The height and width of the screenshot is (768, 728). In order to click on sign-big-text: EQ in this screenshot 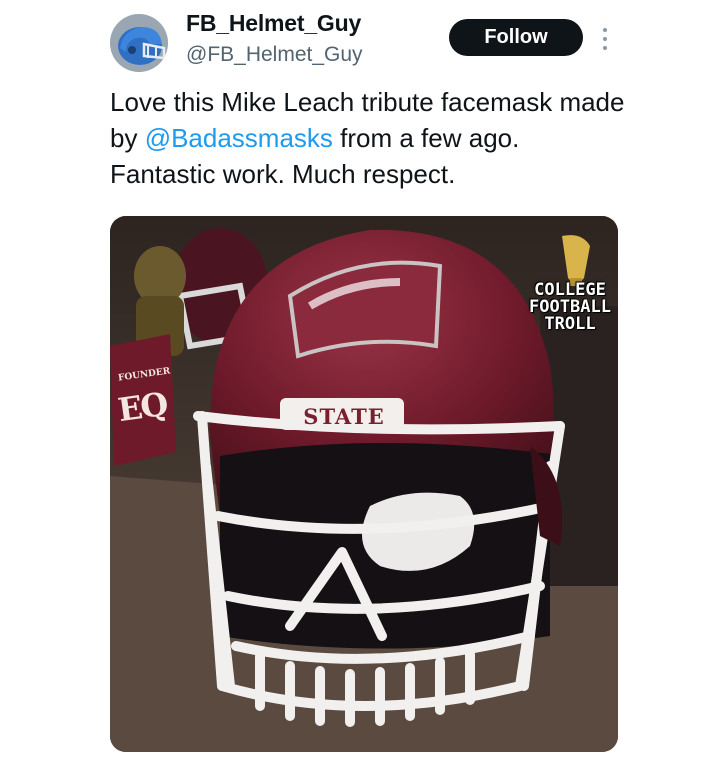, I will do `click(142, 407)`.